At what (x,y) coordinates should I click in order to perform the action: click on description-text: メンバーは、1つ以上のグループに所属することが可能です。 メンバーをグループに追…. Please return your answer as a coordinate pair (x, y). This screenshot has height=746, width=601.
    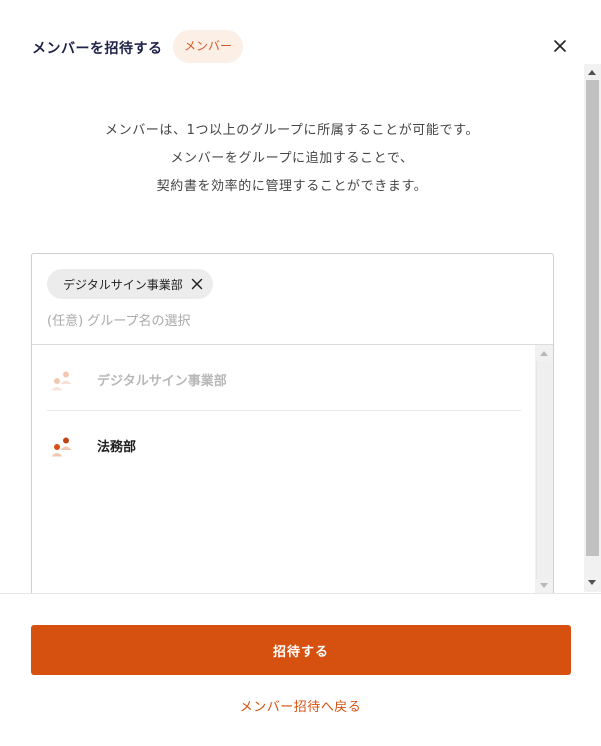
    Looking at the image, I should click on (292, 159).